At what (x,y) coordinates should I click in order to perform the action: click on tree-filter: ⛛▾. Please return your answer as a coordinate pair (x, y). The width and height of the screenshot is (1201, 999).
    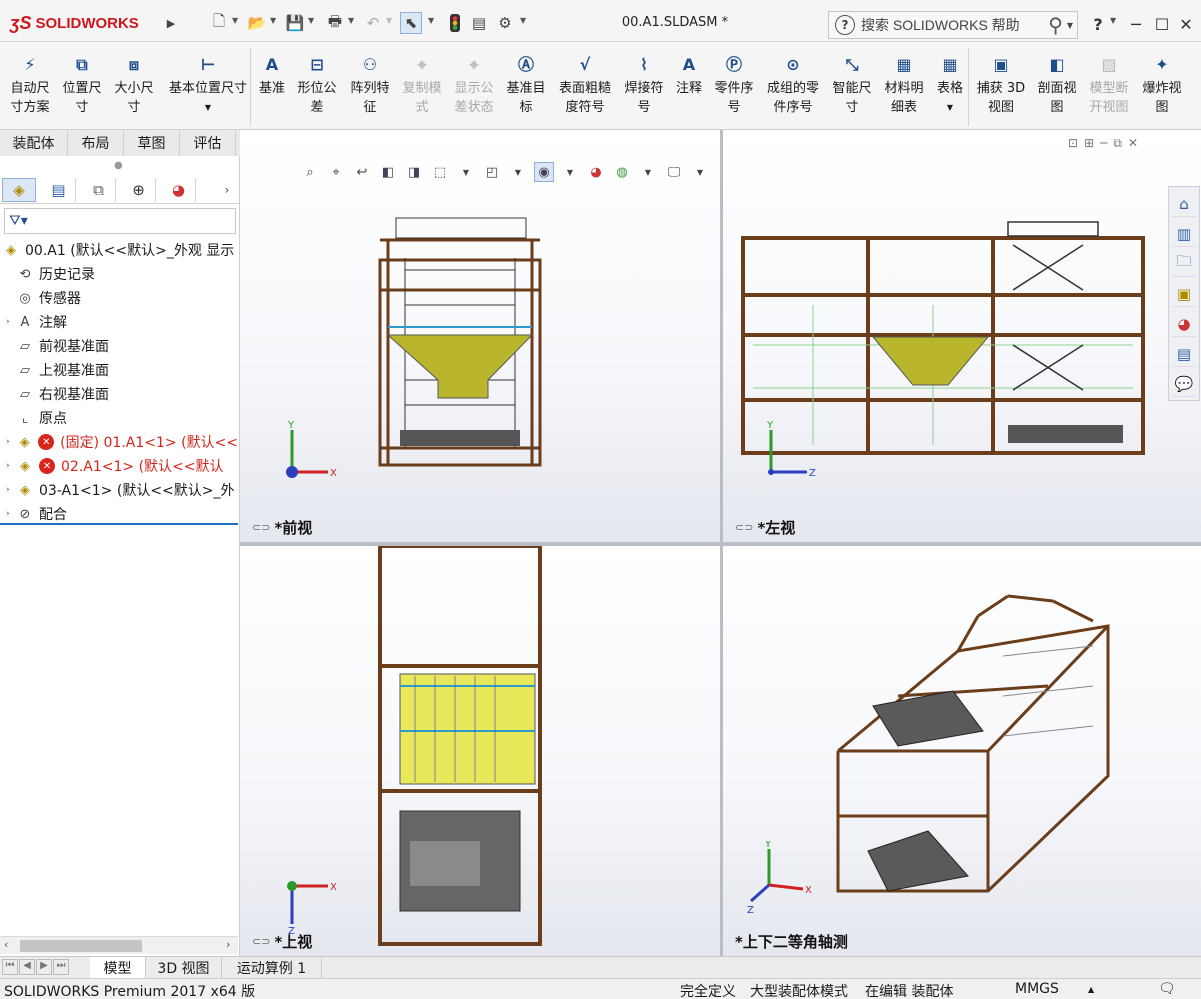
    Looking at the image, I should click on (120, 221).